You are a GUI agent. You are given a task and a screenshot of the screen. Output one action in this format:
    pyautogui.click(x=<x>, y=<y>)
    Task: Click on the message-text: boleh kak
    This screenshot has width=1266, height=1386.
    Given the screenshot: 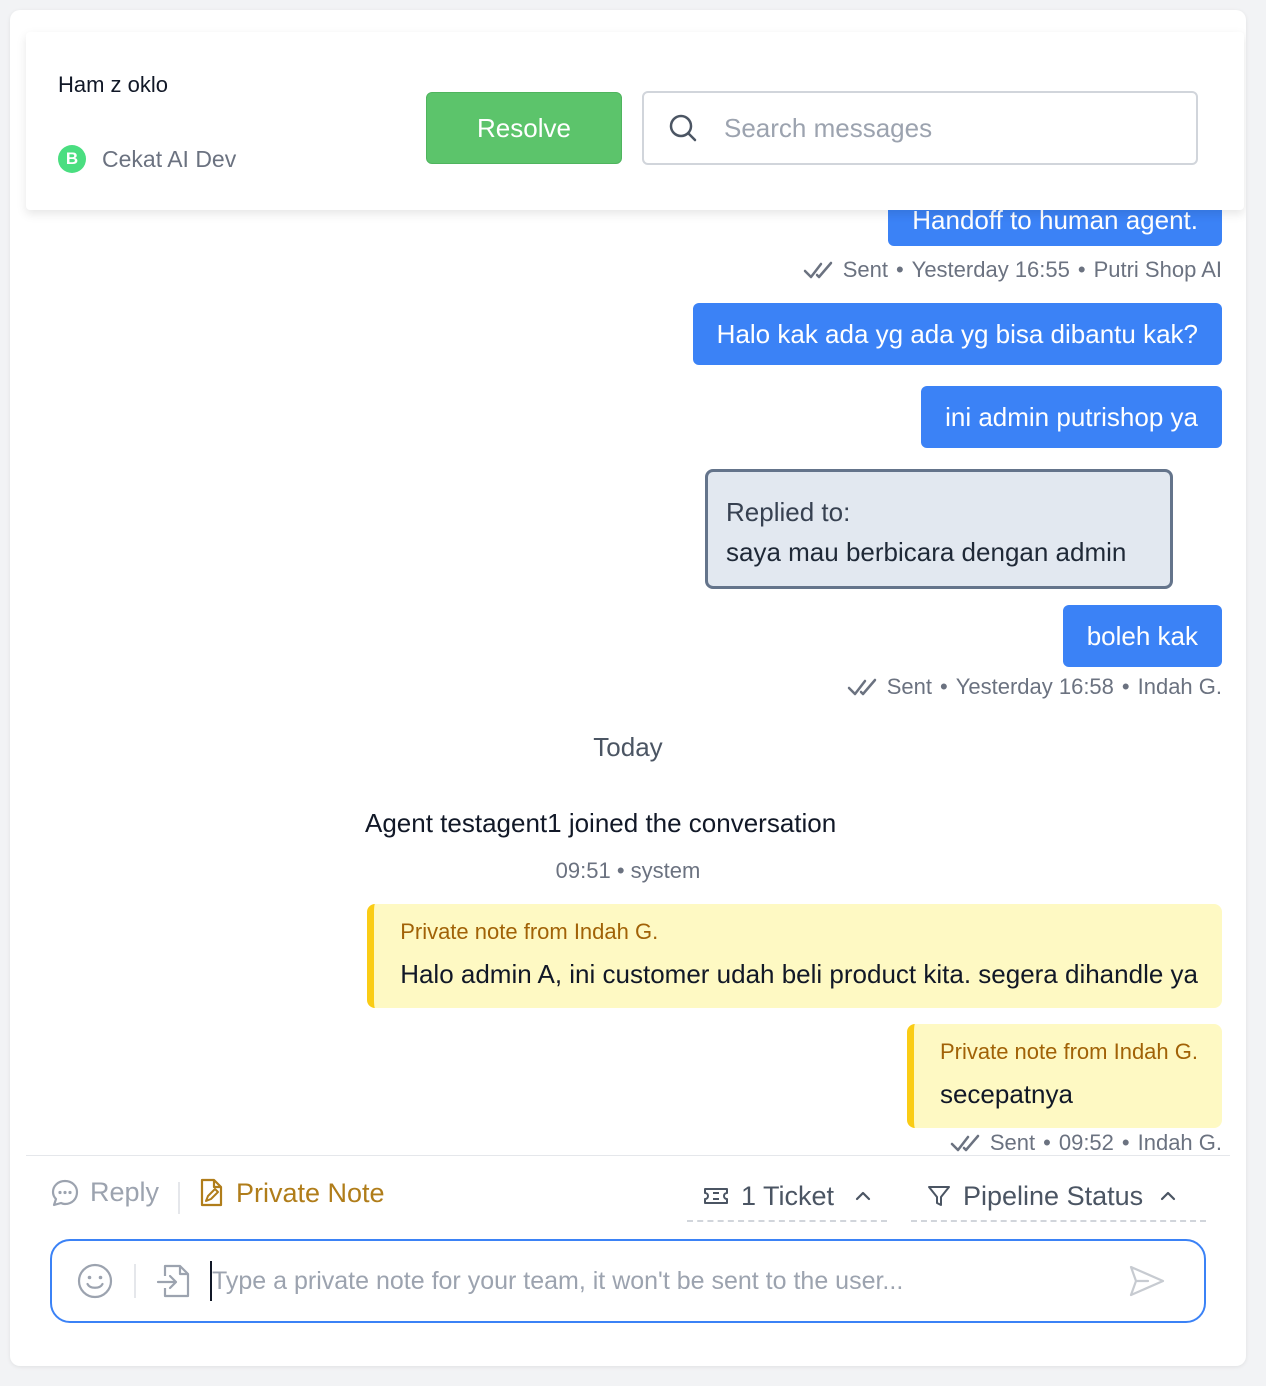 What is the action you would take?
    pyautogui.click(x=1142, y=636)
    